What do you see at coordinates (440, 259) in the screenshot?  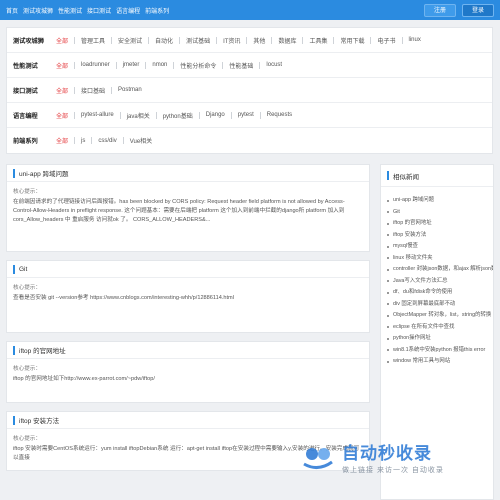 I see `related-news-item: linux 移动文件夹` at bounding box center [440, 259].